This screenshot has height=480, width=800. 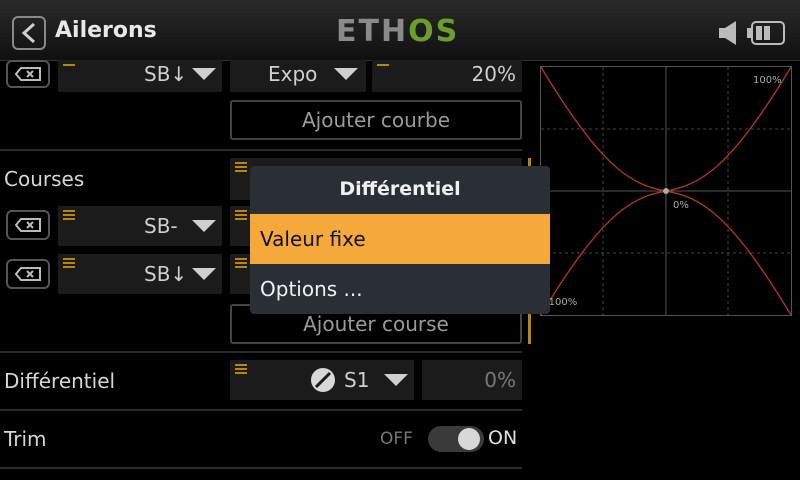 I want to click on curve-type-select: Expo, so click(x=298, y=76).